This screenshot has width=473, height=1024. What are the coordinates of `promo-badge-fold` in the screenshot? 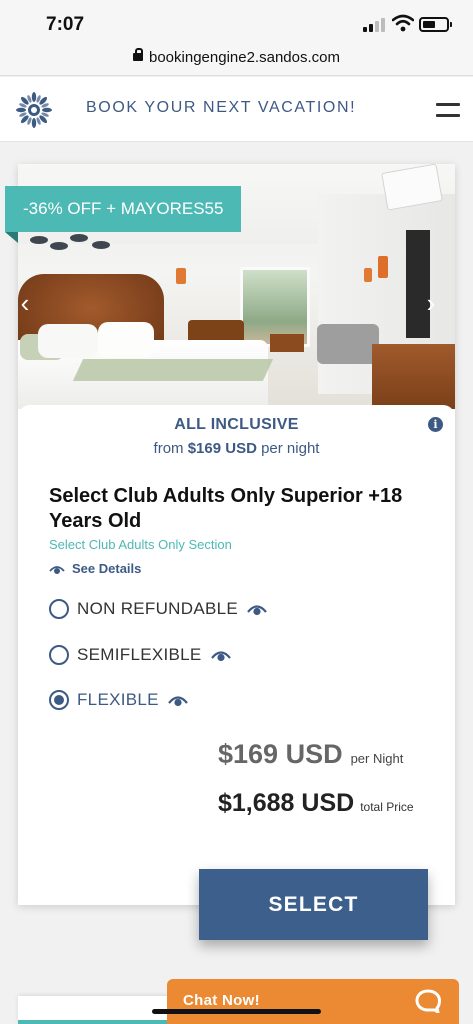 It's located at (11, 237).